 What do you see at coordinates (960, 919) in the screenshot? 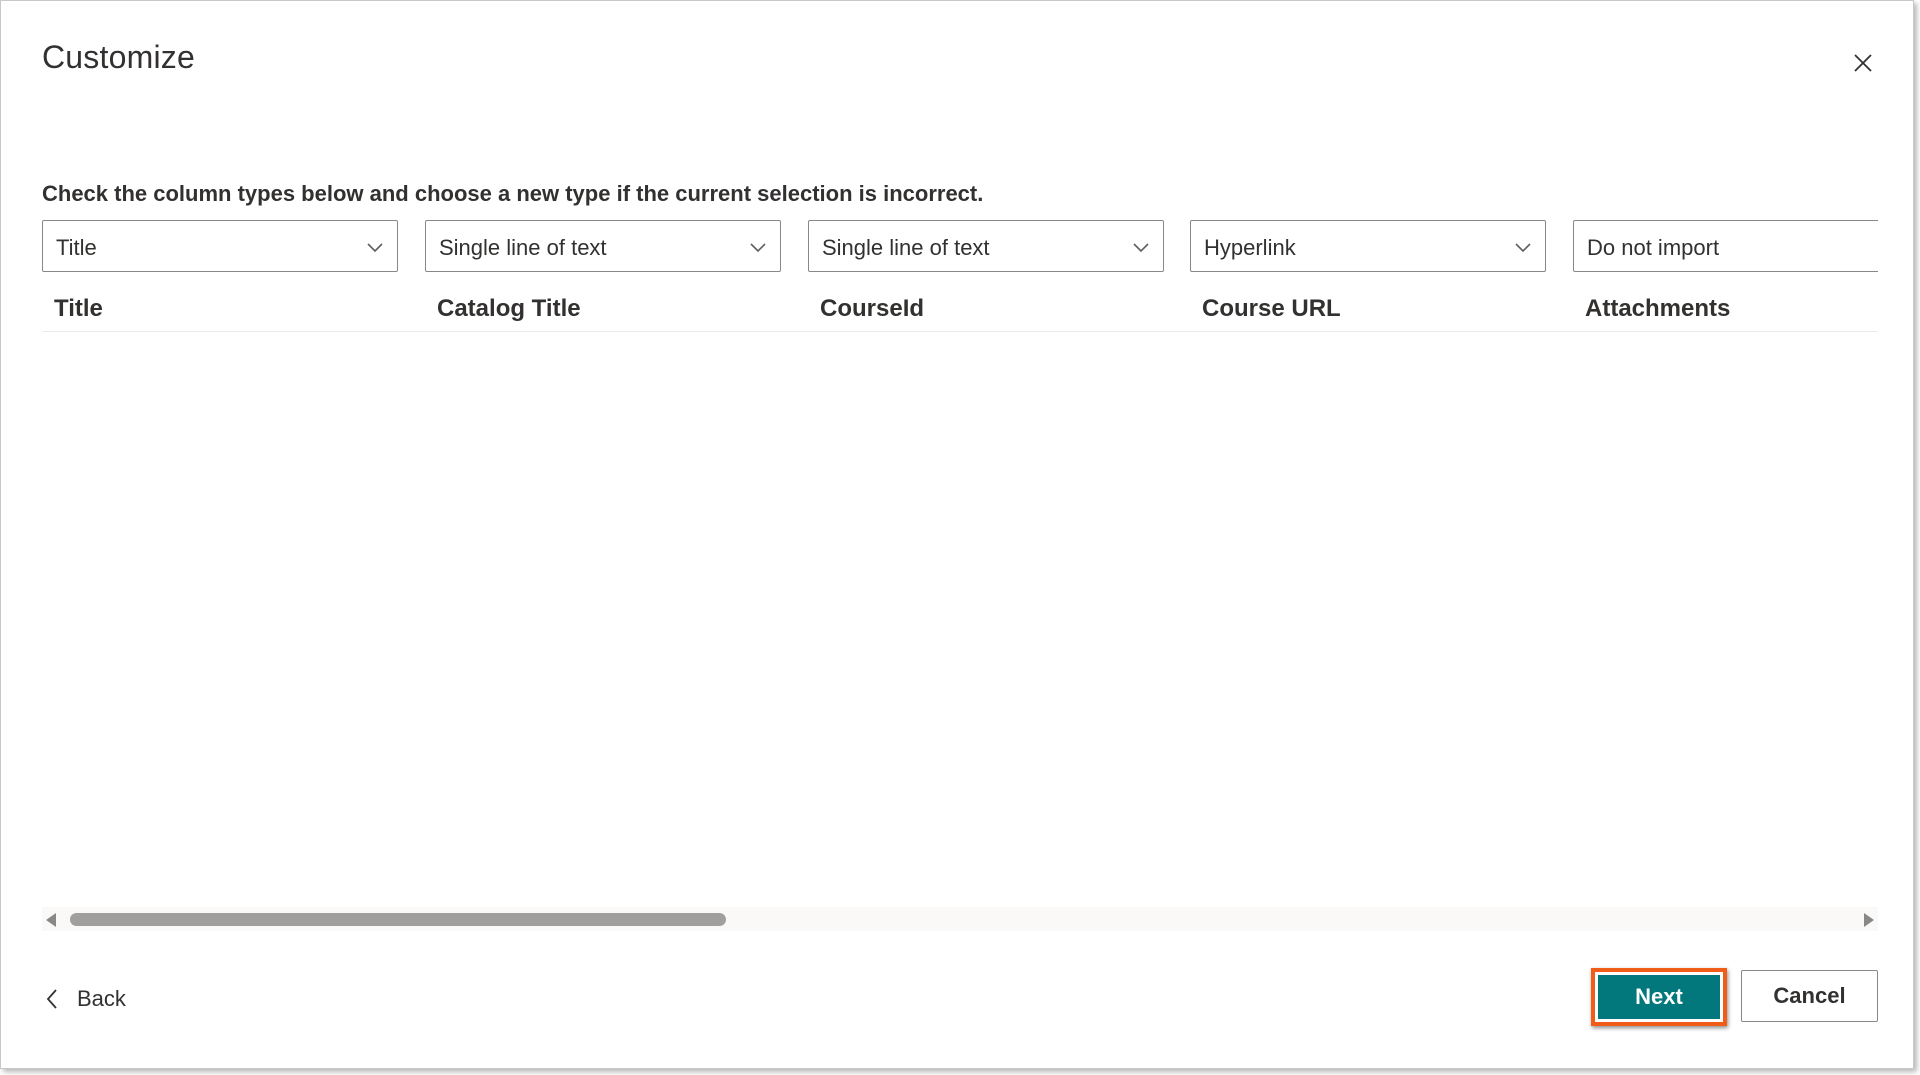
I see `horizontal-scrollbar` at bounding box center [960, 919].